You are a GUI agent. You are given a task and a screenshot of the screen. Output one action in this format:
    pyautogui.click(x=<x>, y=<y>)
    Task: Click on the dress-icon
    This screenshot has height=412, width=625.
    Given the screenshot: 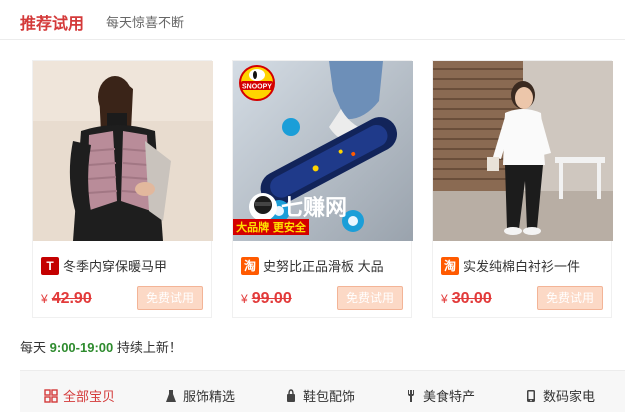 What is the action you would take?
    pyautogui.click(x=171, y=396)
    